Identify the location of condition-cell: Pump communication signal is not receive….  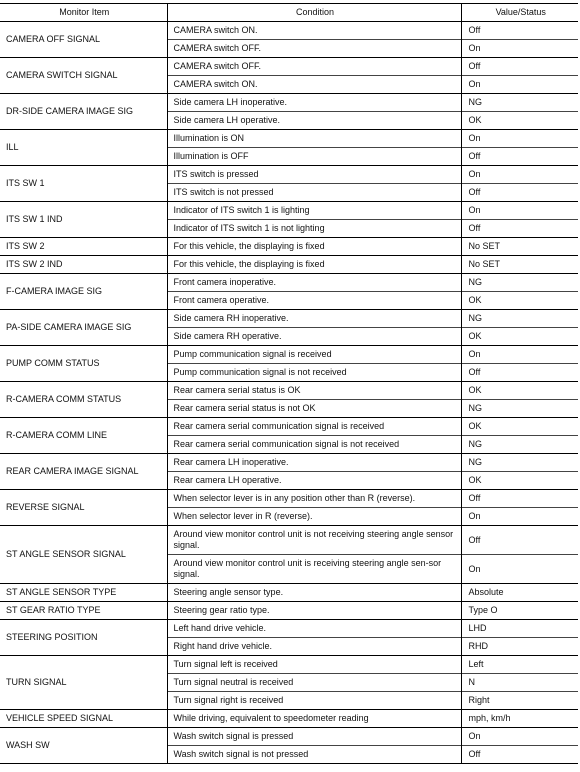
(313, 372).